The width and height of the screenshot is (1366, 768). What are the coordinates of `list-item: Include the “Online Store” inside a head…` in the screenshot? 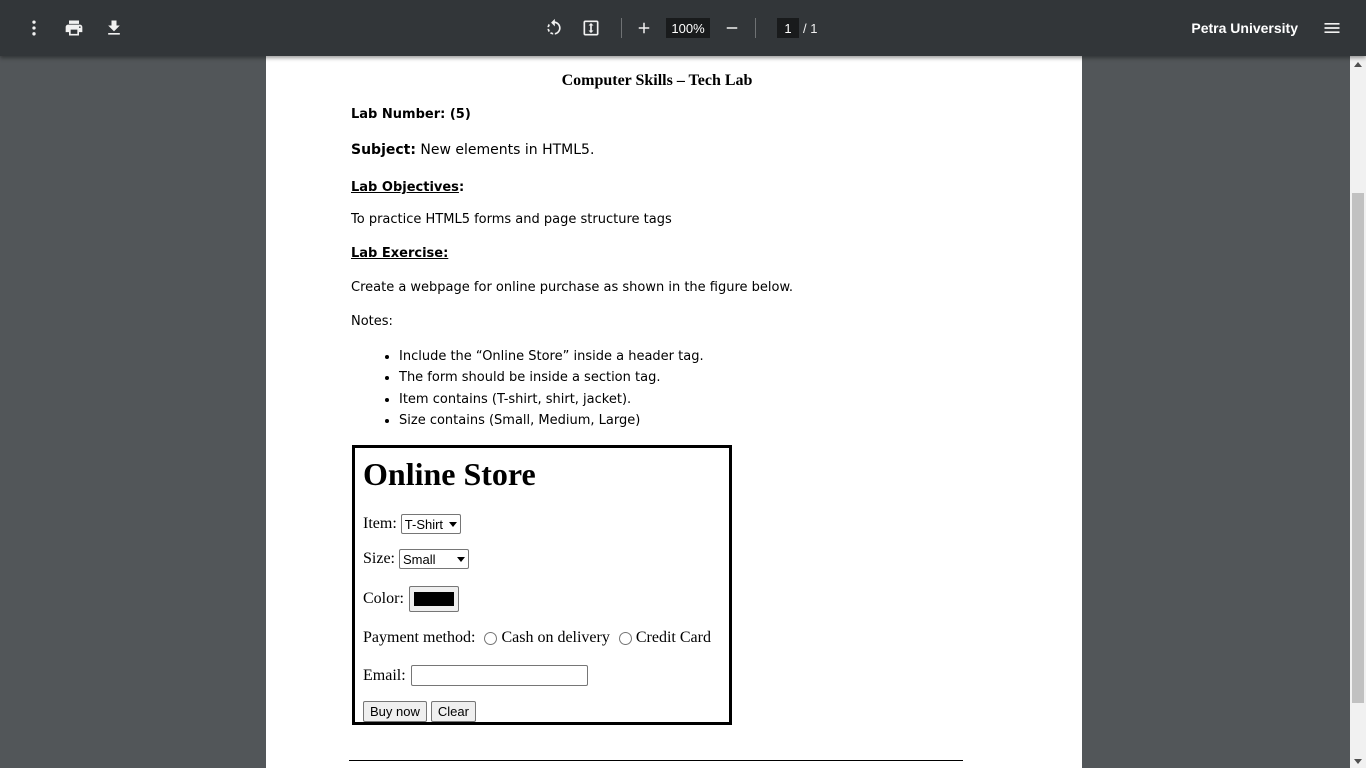 It's located at (551, 356).